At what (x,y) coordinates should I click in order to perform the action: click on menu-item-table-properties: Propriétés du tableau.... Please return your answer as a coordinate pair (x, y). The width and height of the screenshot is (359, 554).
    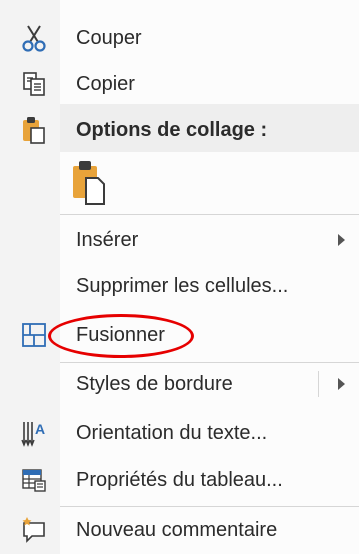
    Looking at the image, I should click on (179, 480).